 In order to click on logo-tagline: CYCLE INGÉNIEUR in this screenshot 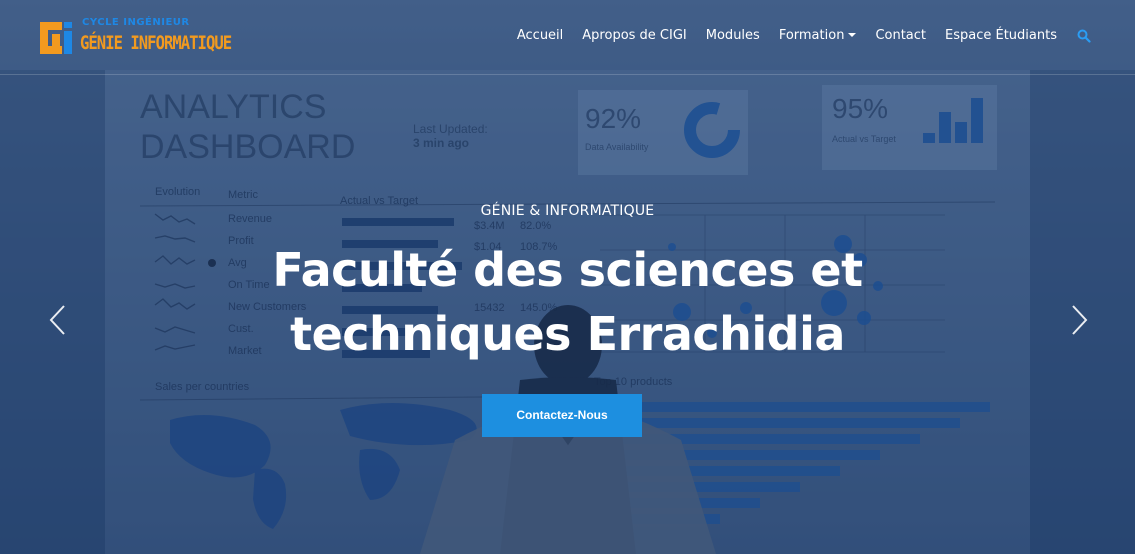, I will do `click(136, 22)`.